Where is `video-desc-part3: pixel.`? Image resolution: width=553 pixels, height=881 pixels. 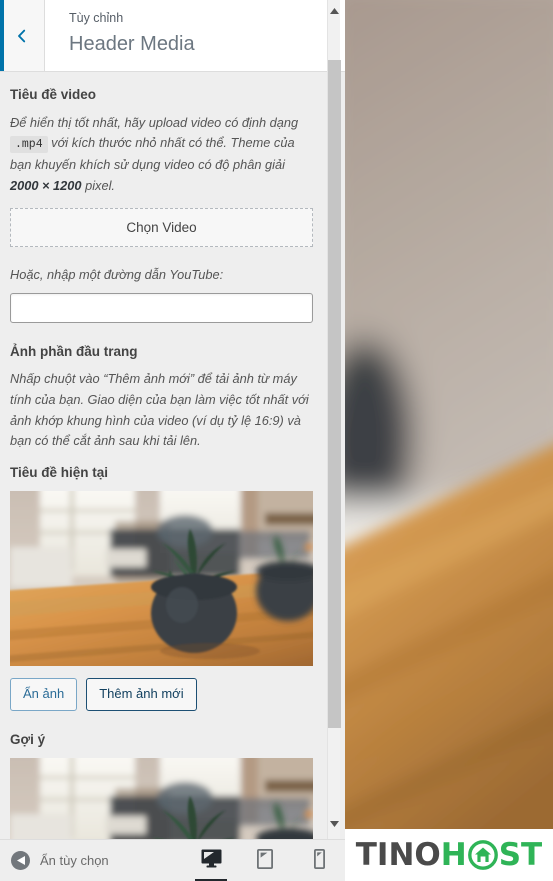
video-desc-part3: pixel. is located at coordinates (100, 185).